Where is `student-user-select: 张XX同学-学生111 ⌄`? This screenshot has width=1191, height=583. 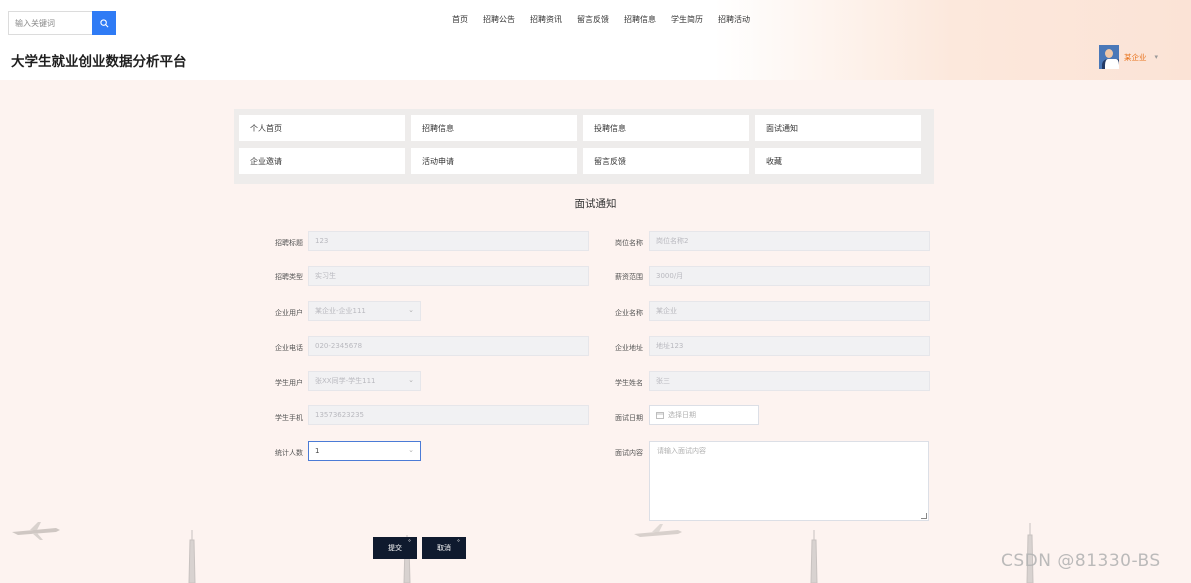
student-user-select: 张XX同学-学生111 ⌄ is located at coordinates (364, 381).